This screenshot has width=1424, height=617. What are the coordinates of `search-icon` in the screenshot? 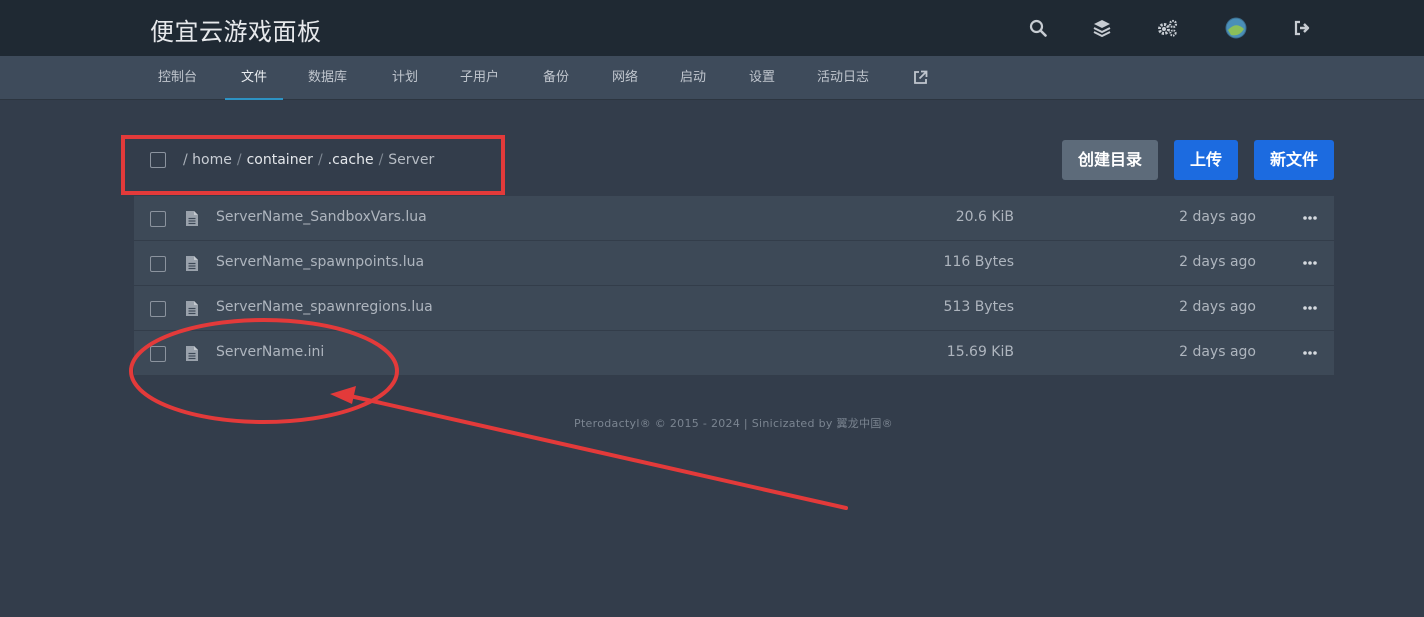 It's located at (1038, 28).